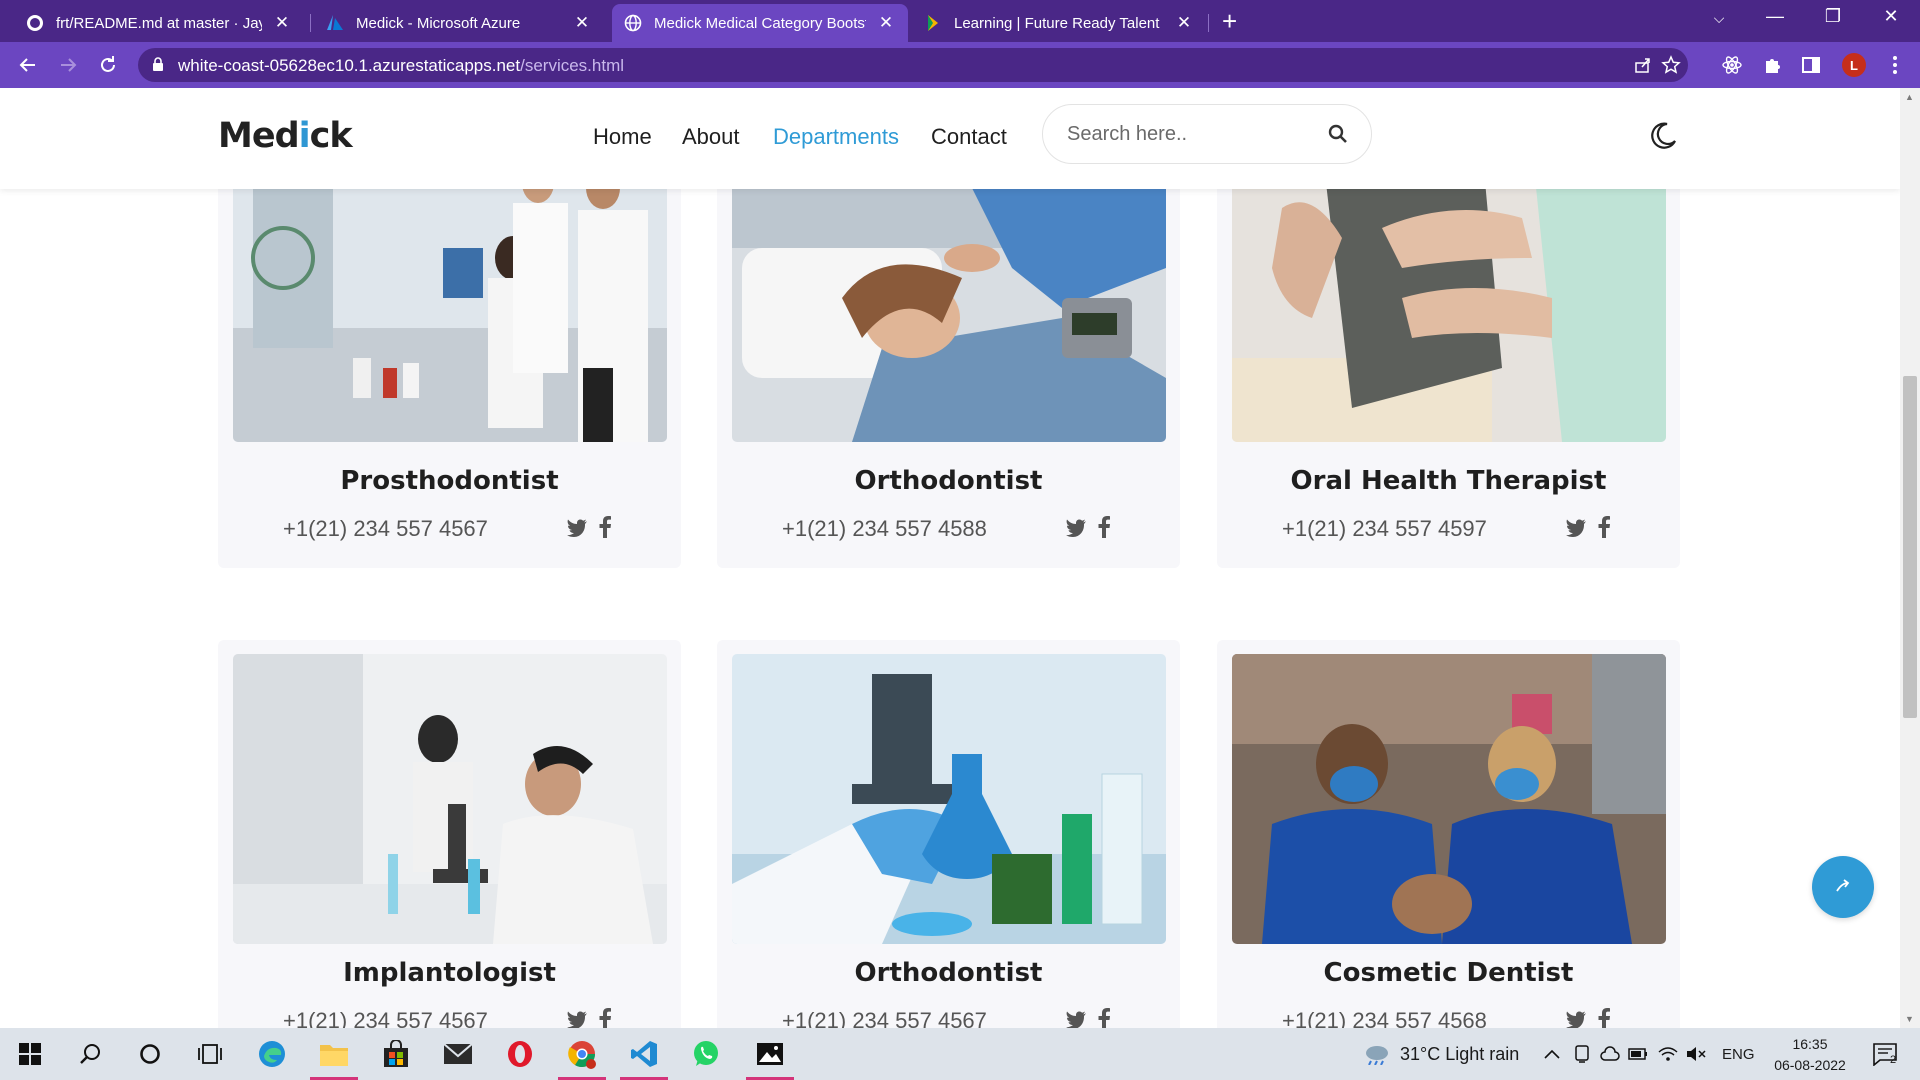 The width and height of the screenshot is (1920, 1080). I want to click on scrollbar-thumb, so click(1910, 547).